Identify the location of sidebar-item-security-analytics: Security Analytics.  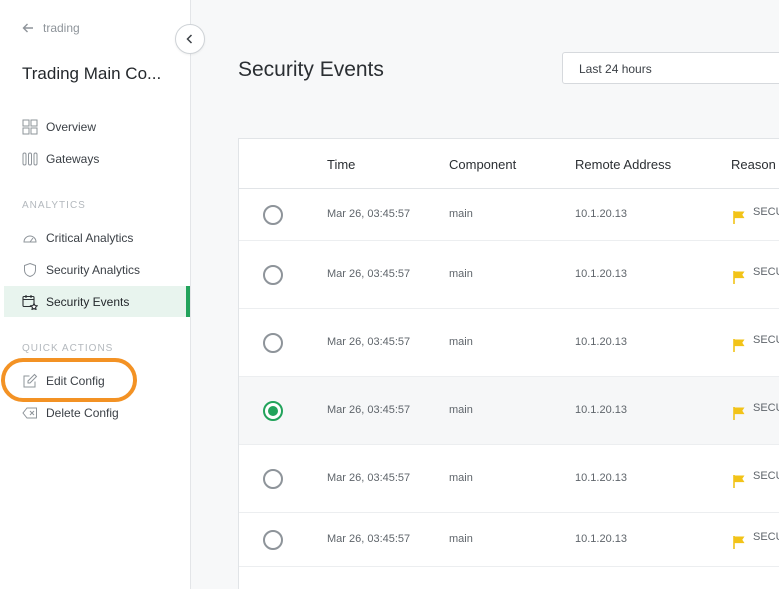
(97, 269).